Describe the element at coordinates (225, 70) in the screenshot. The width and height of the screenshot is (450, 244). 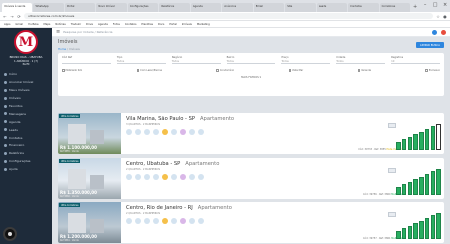
I see `filter-checkbox: Condomínio` at that location.